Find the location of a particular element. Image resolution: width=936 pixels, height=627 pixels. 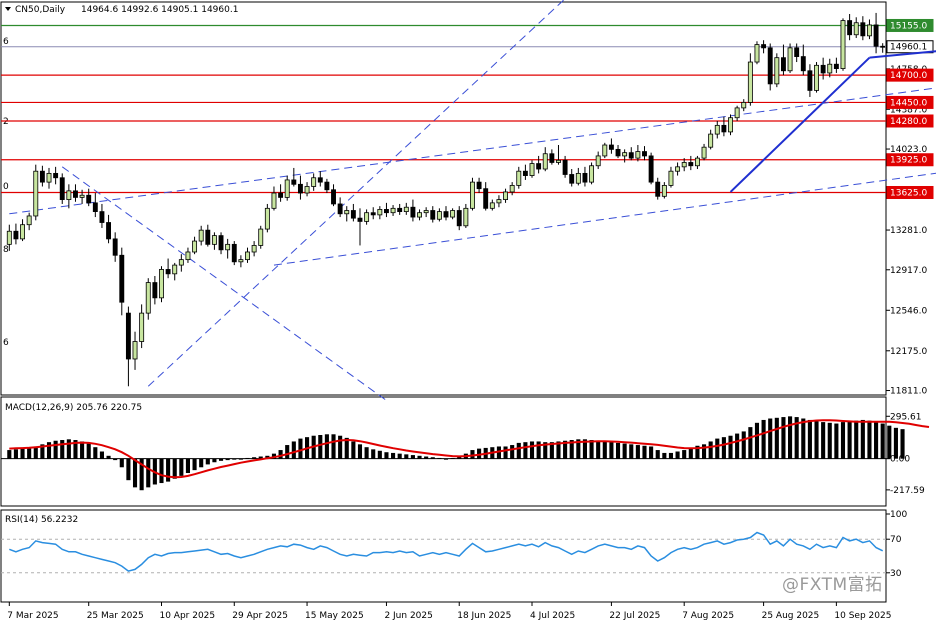

price-axis-label: 12917.0 is located at coordinates (908, 271).